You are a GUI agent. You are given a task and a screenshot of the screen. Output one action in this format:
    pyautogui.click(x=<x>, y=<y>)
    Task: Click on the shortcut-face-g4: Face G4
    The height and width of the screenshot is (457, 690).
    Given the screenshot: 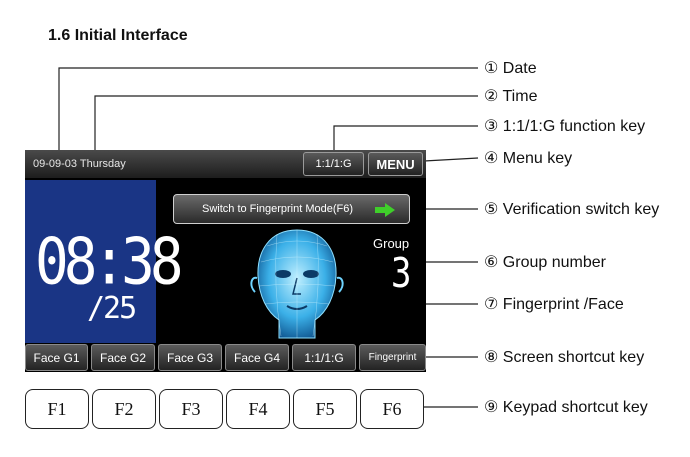 What is the action you would take?
    pyautogui.click(x=257, y=357)
    